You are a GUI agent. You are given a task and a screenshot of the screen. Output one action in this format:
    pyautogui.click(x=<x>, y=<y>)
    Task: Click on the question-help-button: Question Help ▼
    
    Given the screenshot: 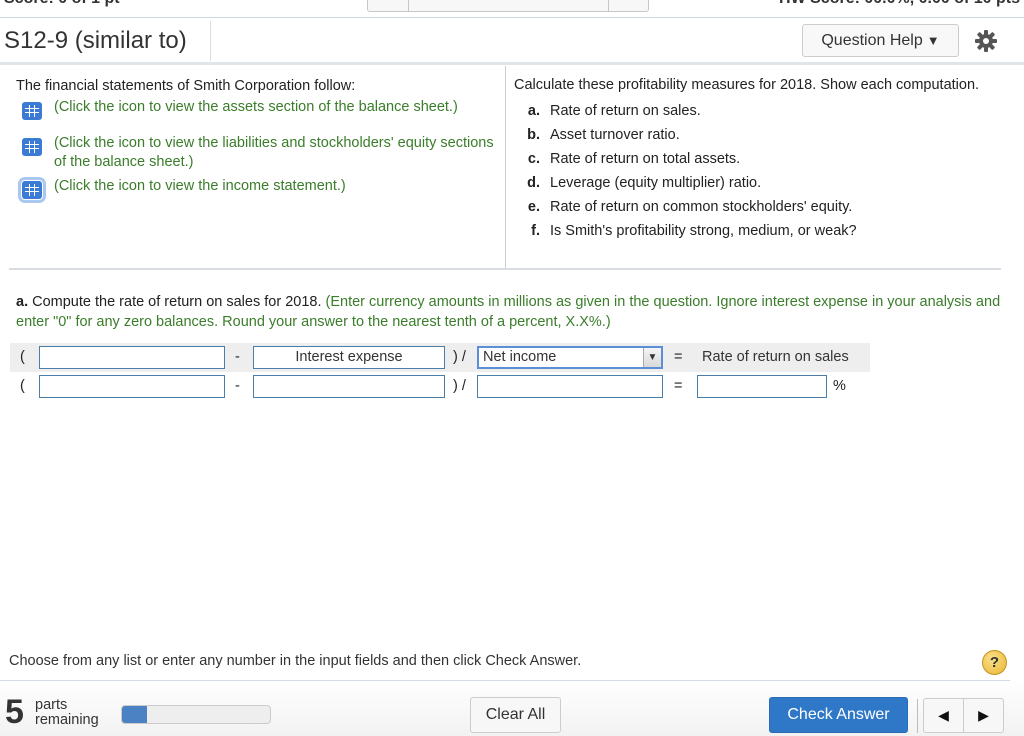 What is the action you would take?
    pyautogui.click(x=880, y=40)
    